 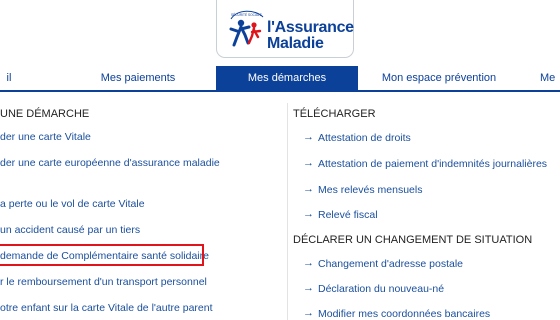 What do you see at coordinates (439, 78) in the screenshot?
I see `nav-item-mon-espace-prevention: Mon espace prévention` at bounding box center [439, 78].